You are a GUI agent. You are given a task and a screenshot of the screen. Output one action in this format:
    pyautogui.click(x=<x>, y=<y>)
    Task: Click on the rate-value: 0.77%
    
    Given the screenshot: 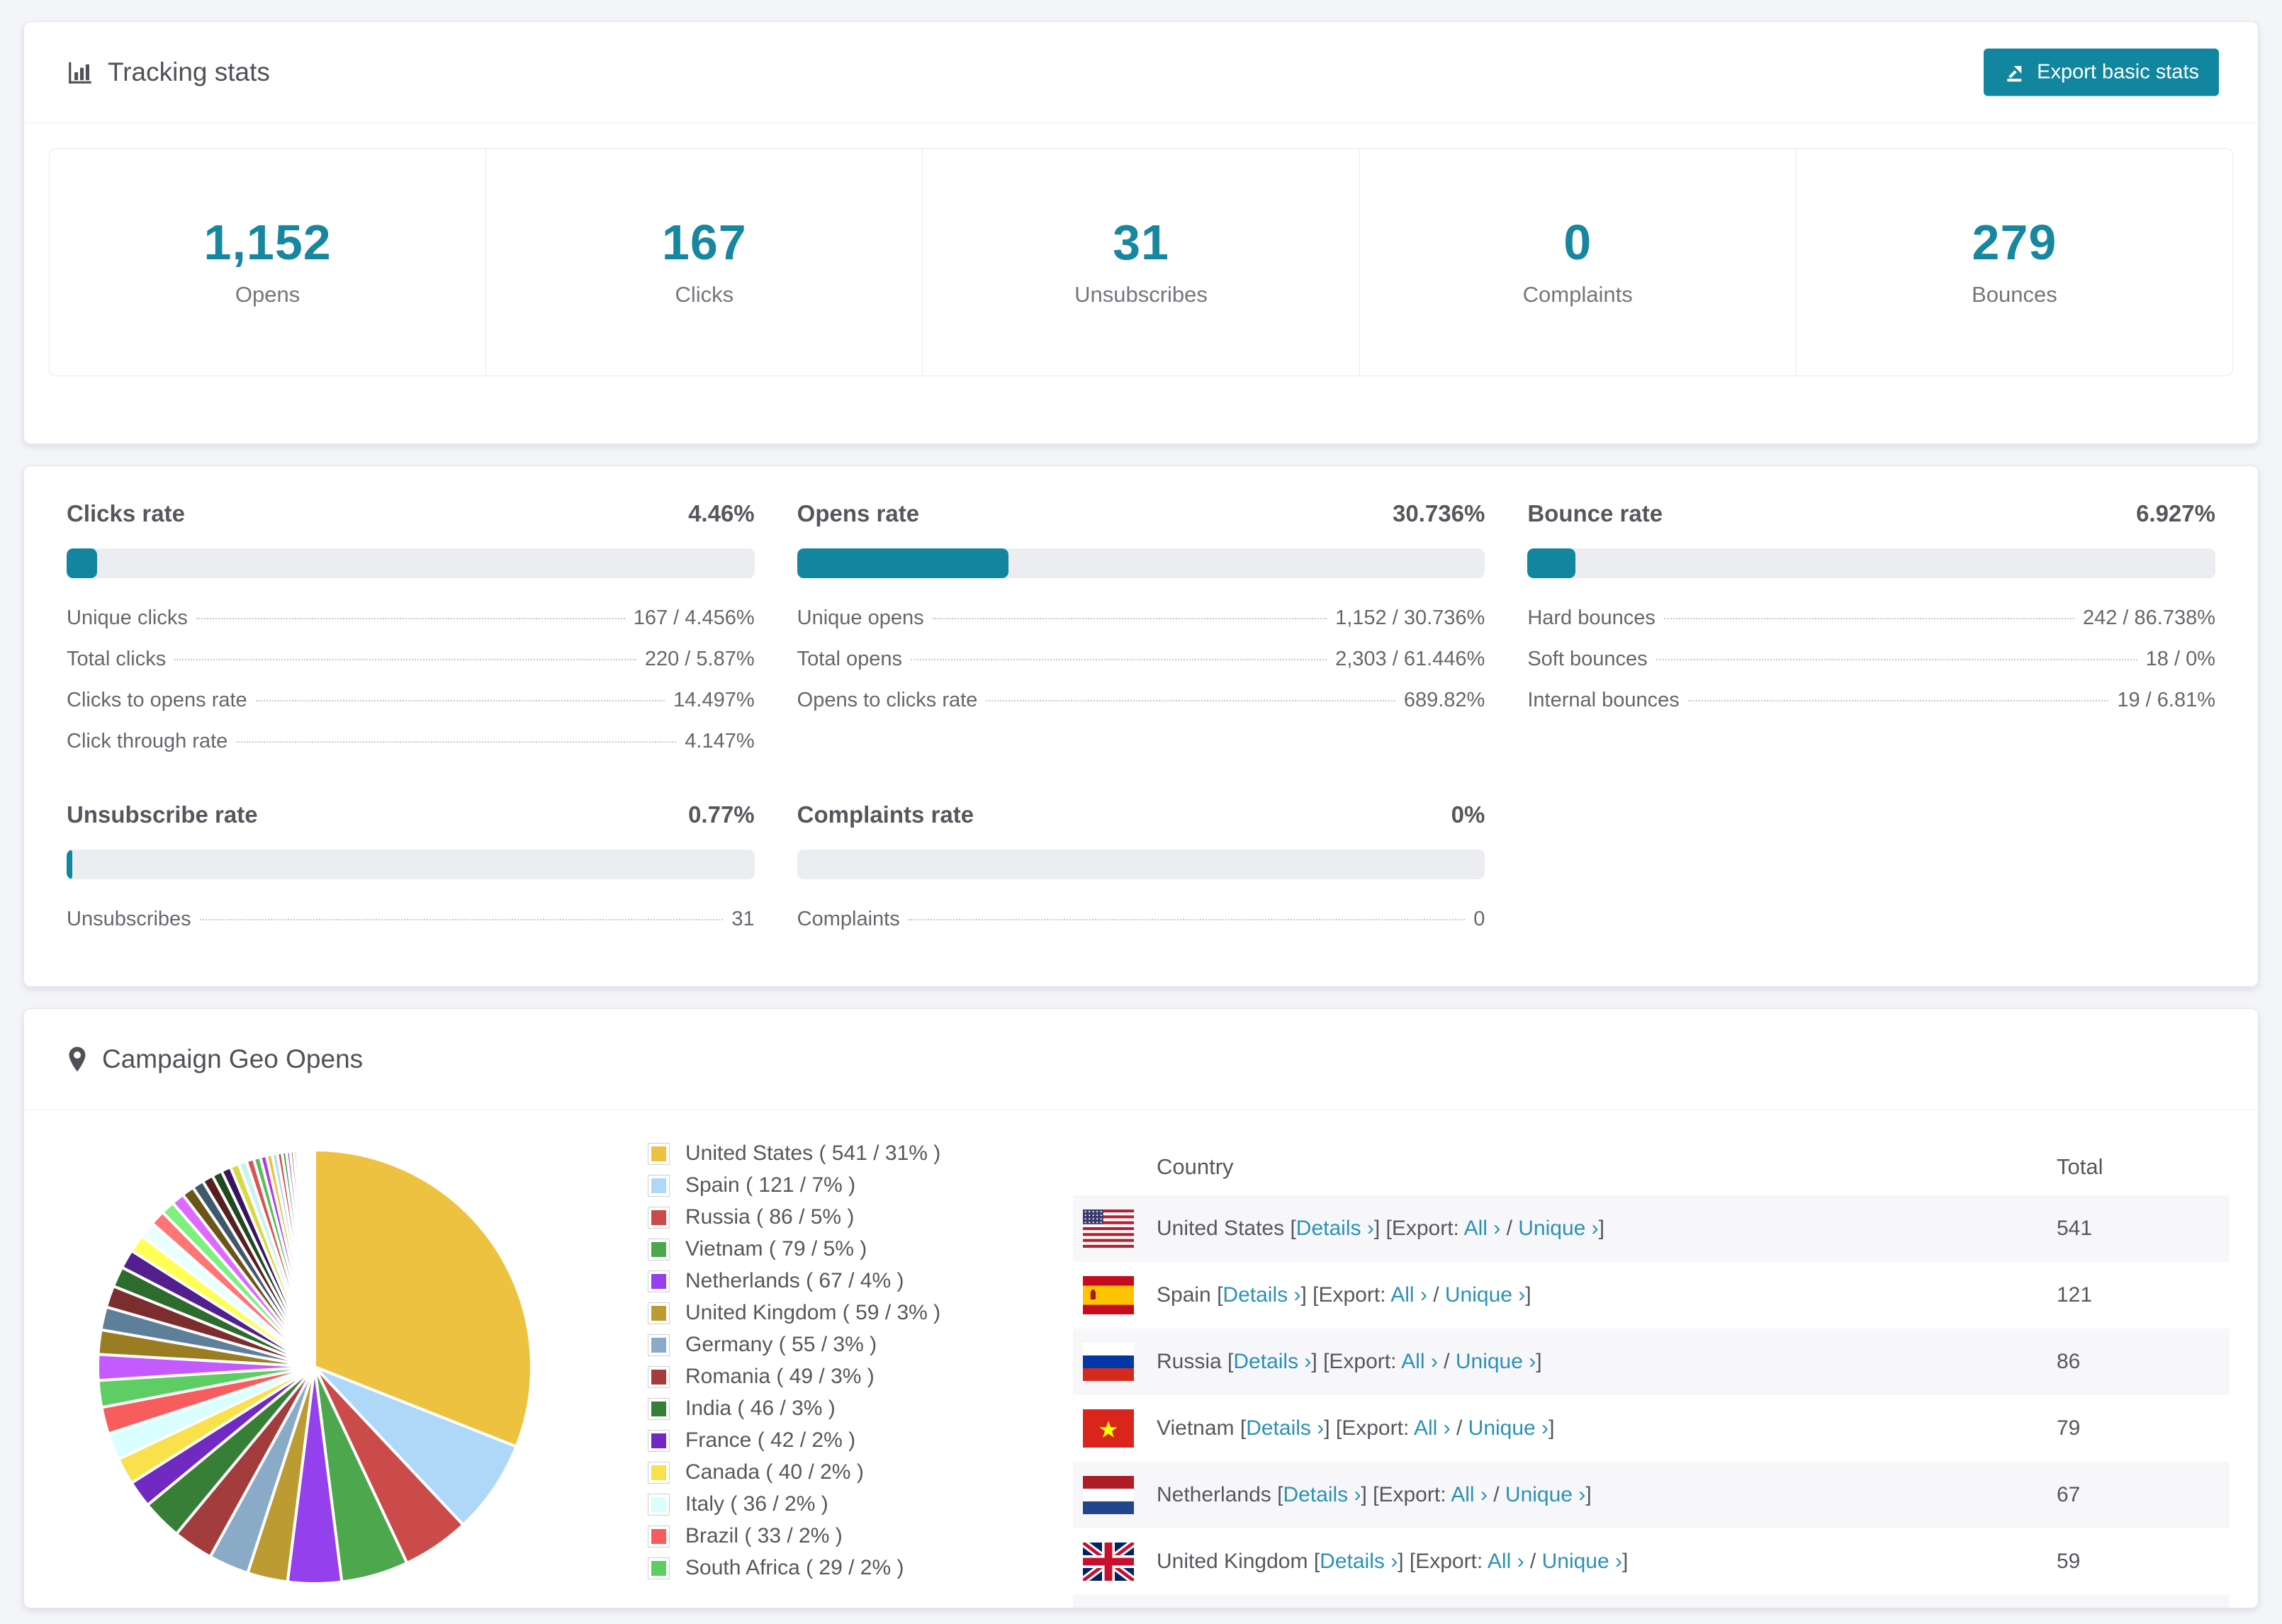 What is the action you would take?
    pyautogui.click(x=721, y=815)
    